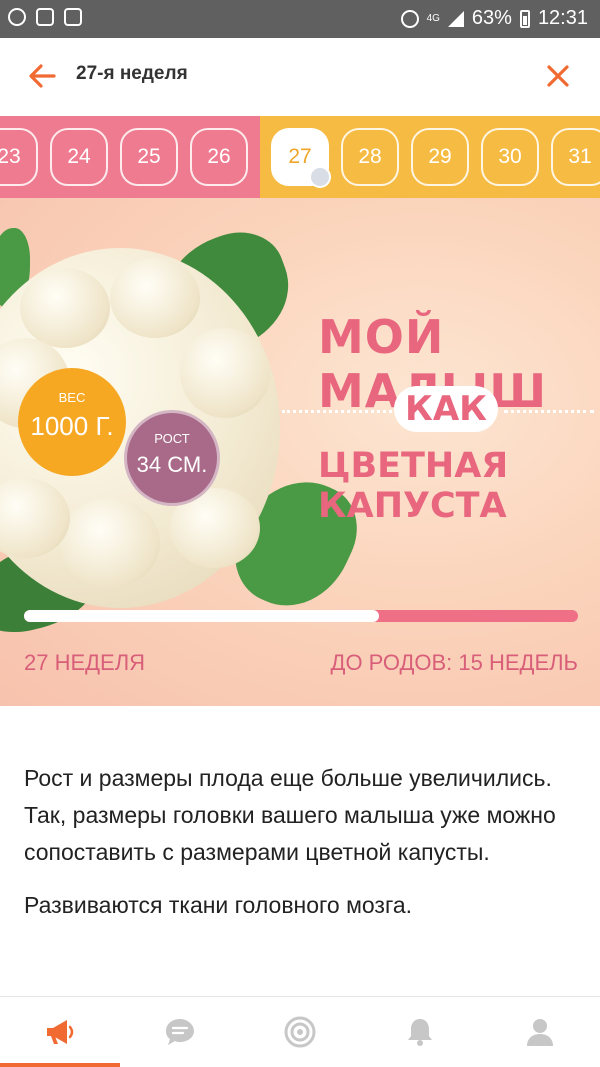 The image size is (600, 1067). I want to click on close-icon, so click(558, 76).